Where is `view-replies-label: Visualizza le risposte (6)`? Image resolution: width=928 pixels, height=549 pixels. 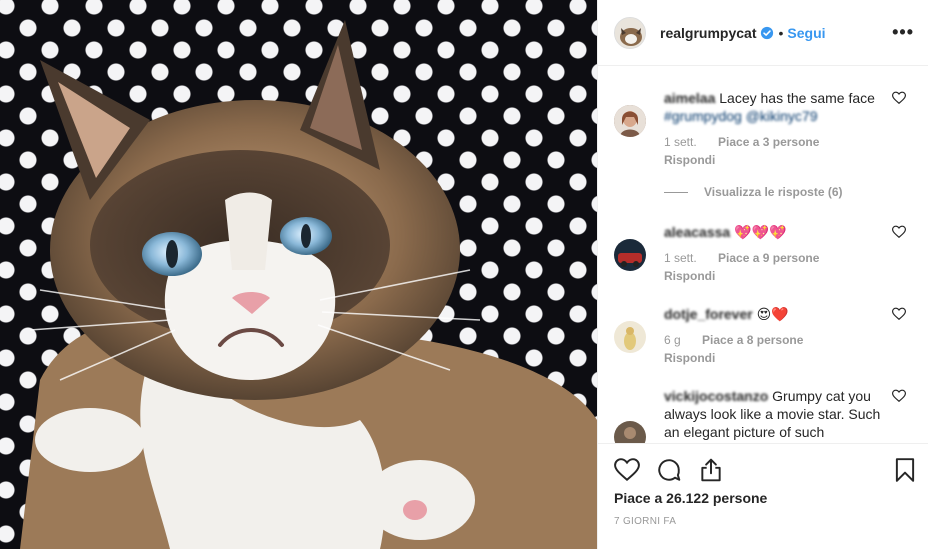 view-replies-label: Visualizza le risposte (6) is located at coordinates (773, 192).